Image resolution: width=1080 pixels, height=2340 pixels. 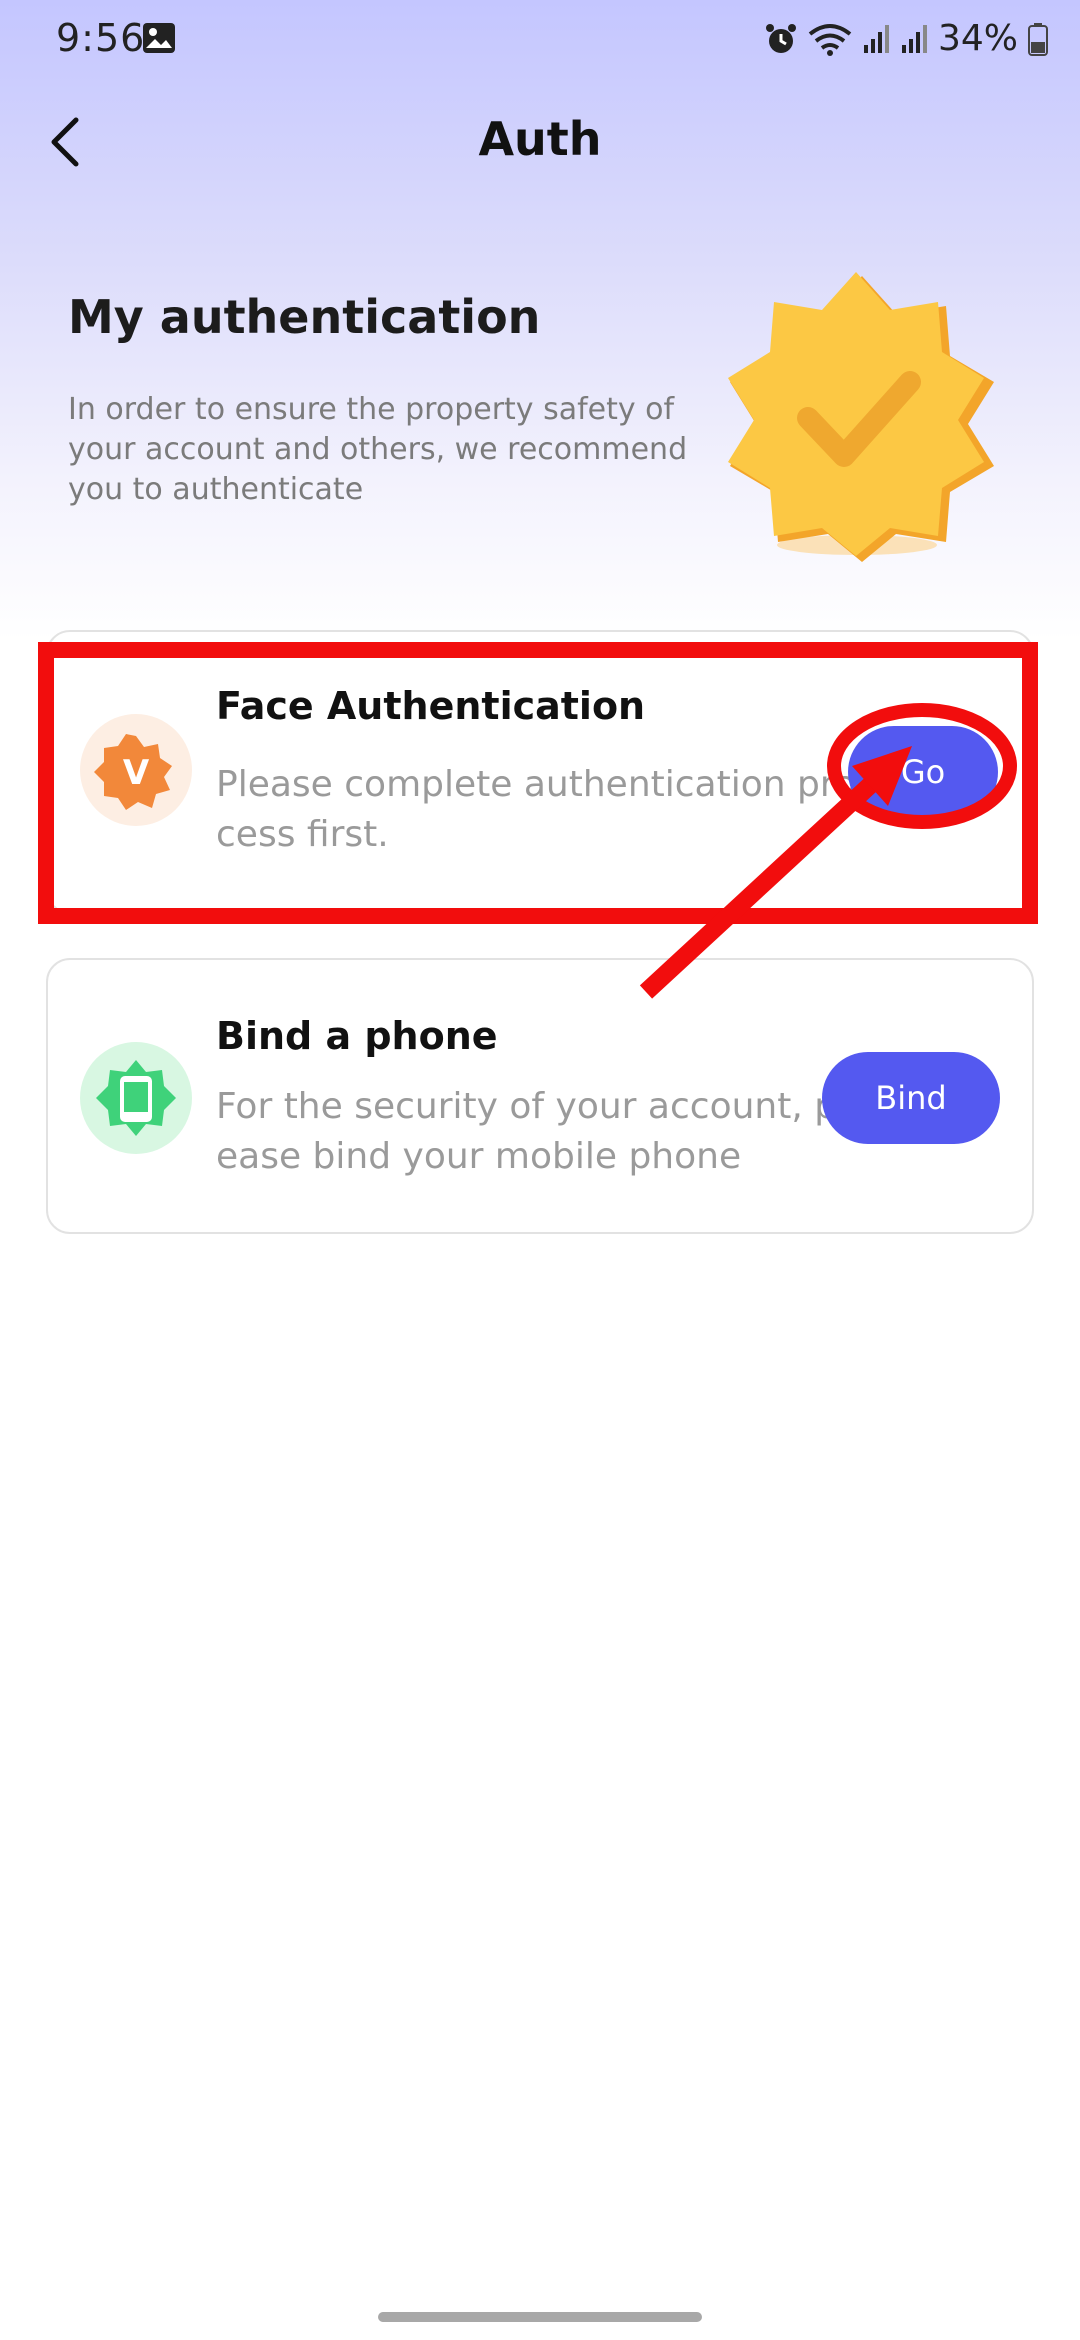 I want to click on phone-icon, so click(x=136, y=1098).